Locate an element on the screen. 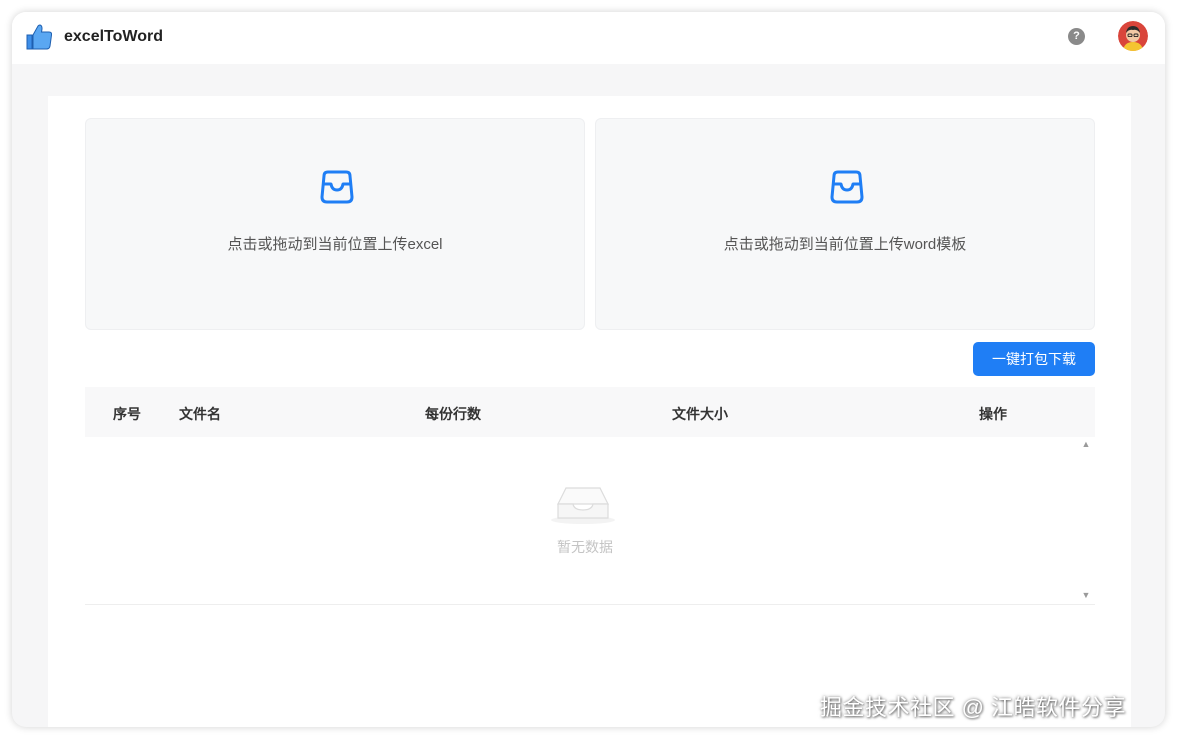  top-bar: excelToWord ? is located at coordinates (588, 38).